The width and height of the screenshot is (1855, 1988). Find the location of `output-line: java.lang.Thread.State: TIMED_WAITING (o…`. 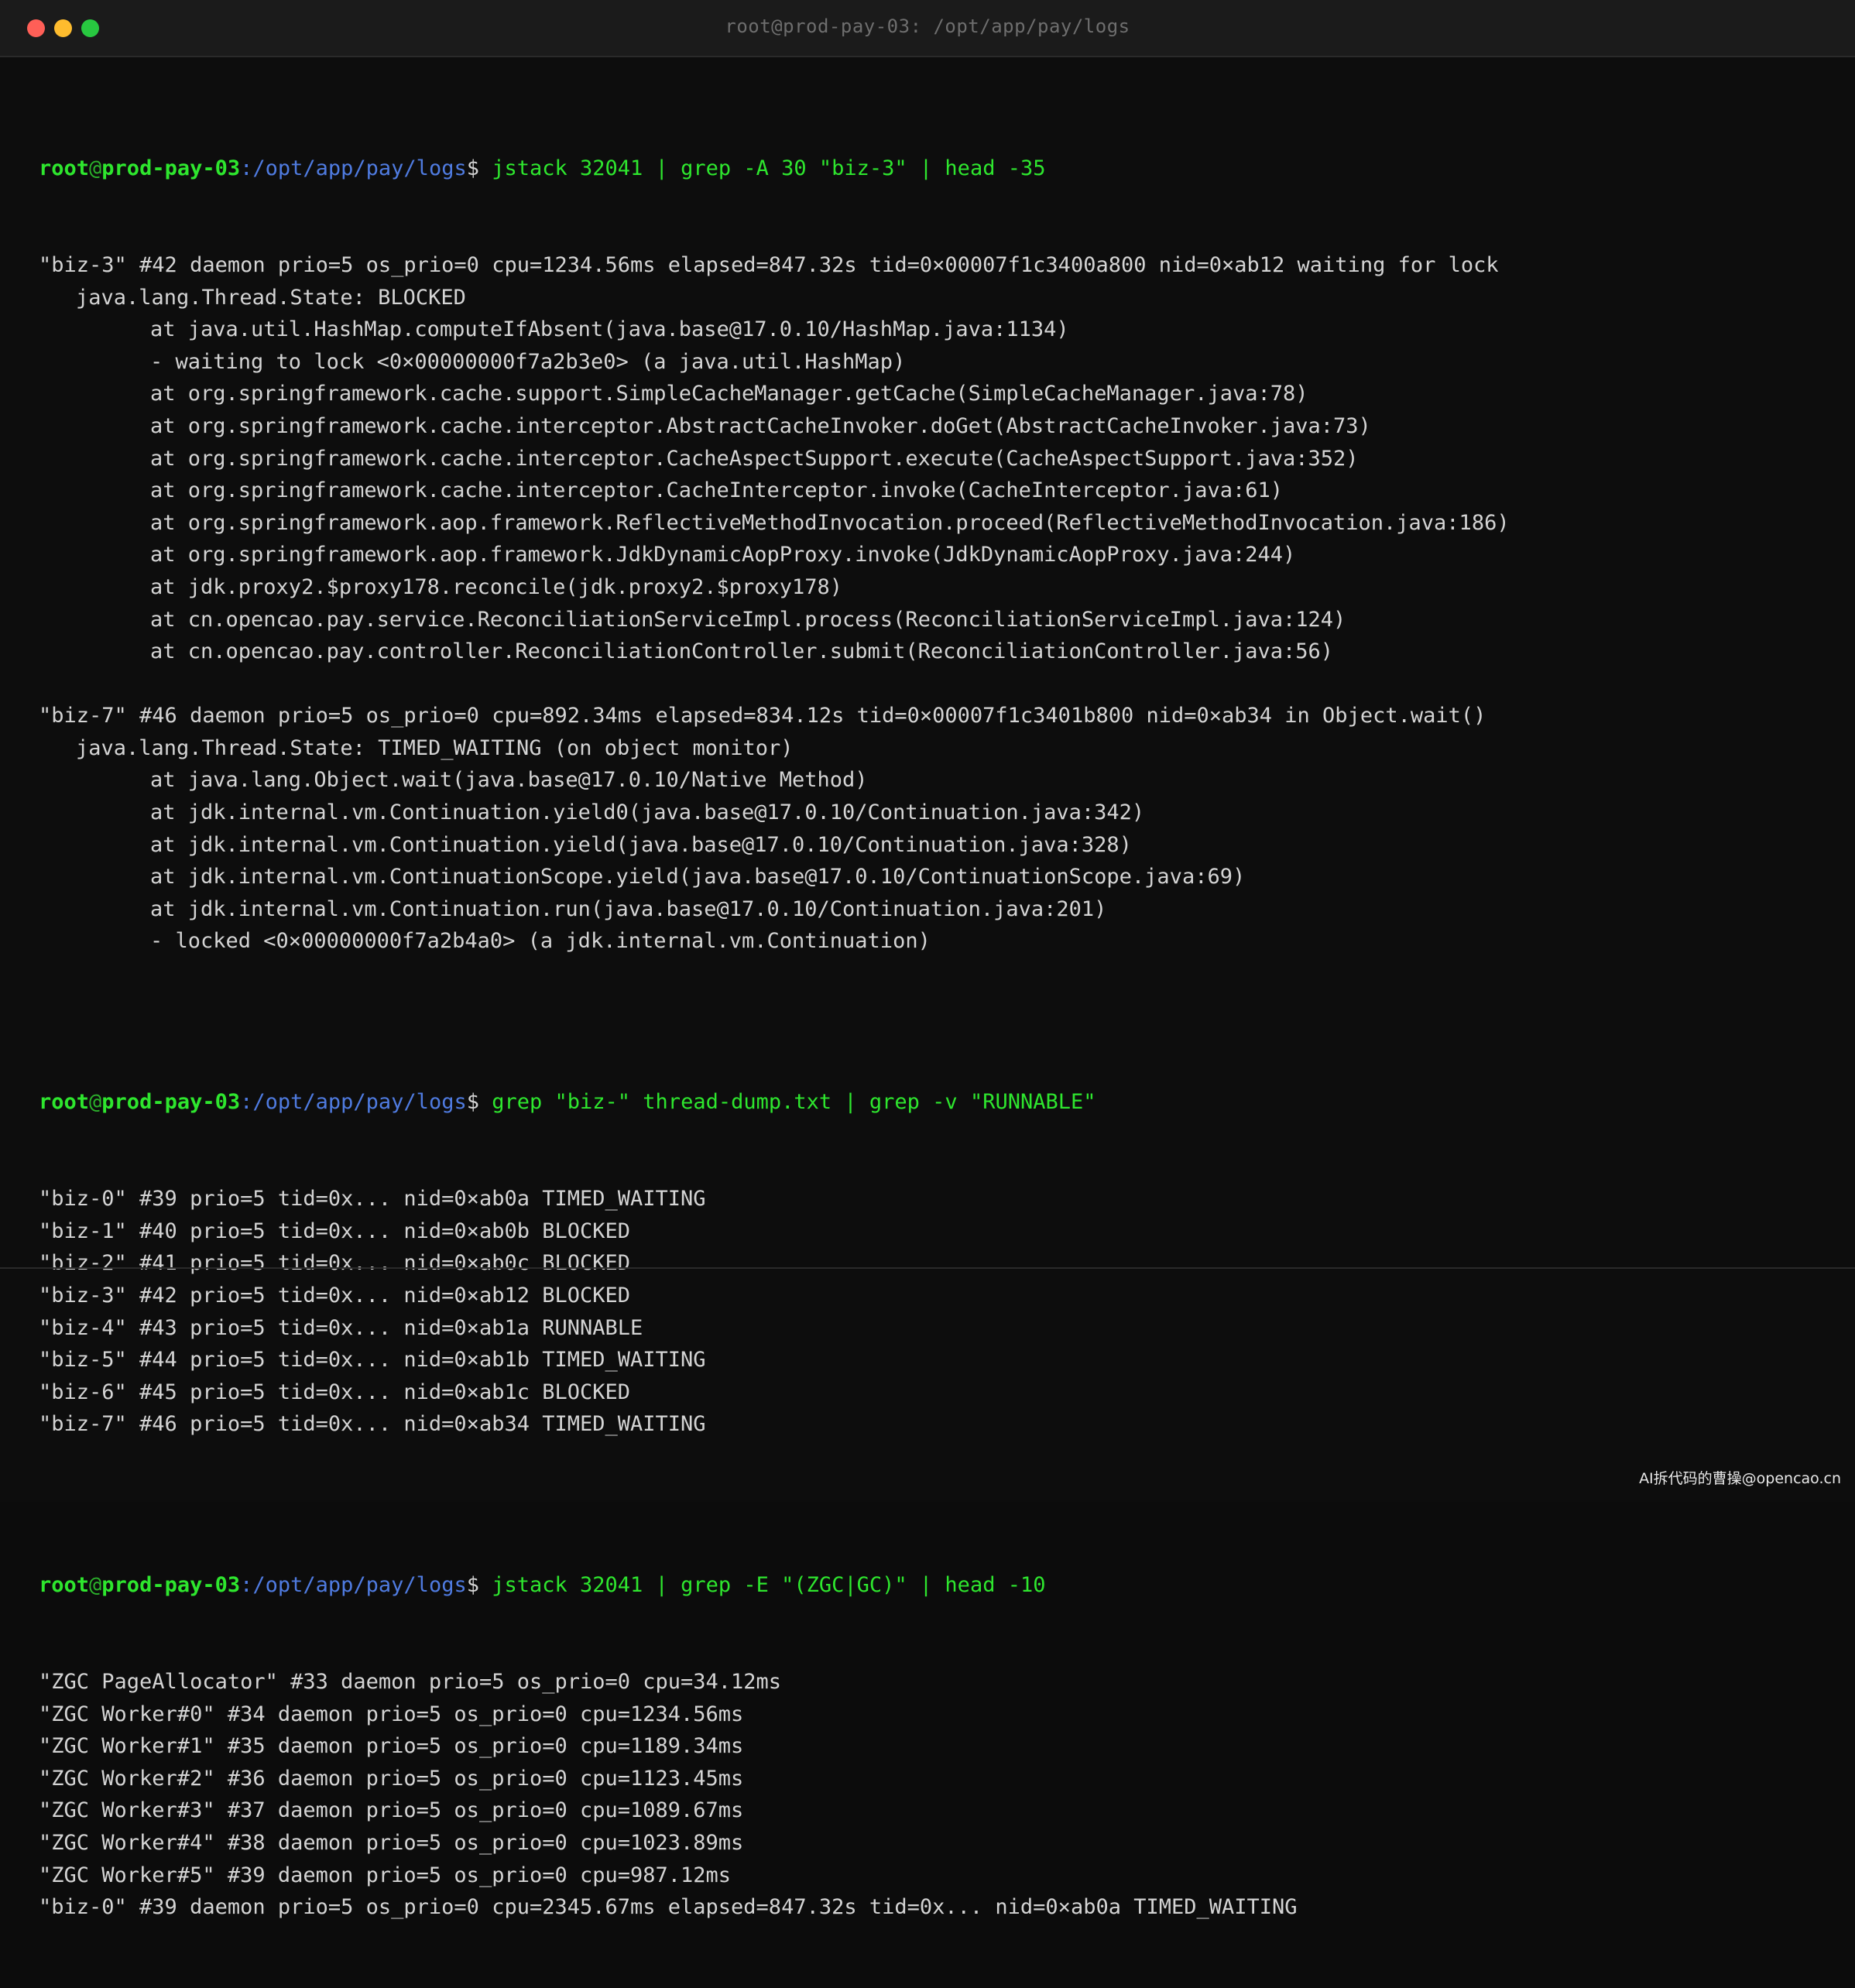

output-line: java.lang.Thread.State: TIMED_WAITING (o… is located at coordinates (435, 748).